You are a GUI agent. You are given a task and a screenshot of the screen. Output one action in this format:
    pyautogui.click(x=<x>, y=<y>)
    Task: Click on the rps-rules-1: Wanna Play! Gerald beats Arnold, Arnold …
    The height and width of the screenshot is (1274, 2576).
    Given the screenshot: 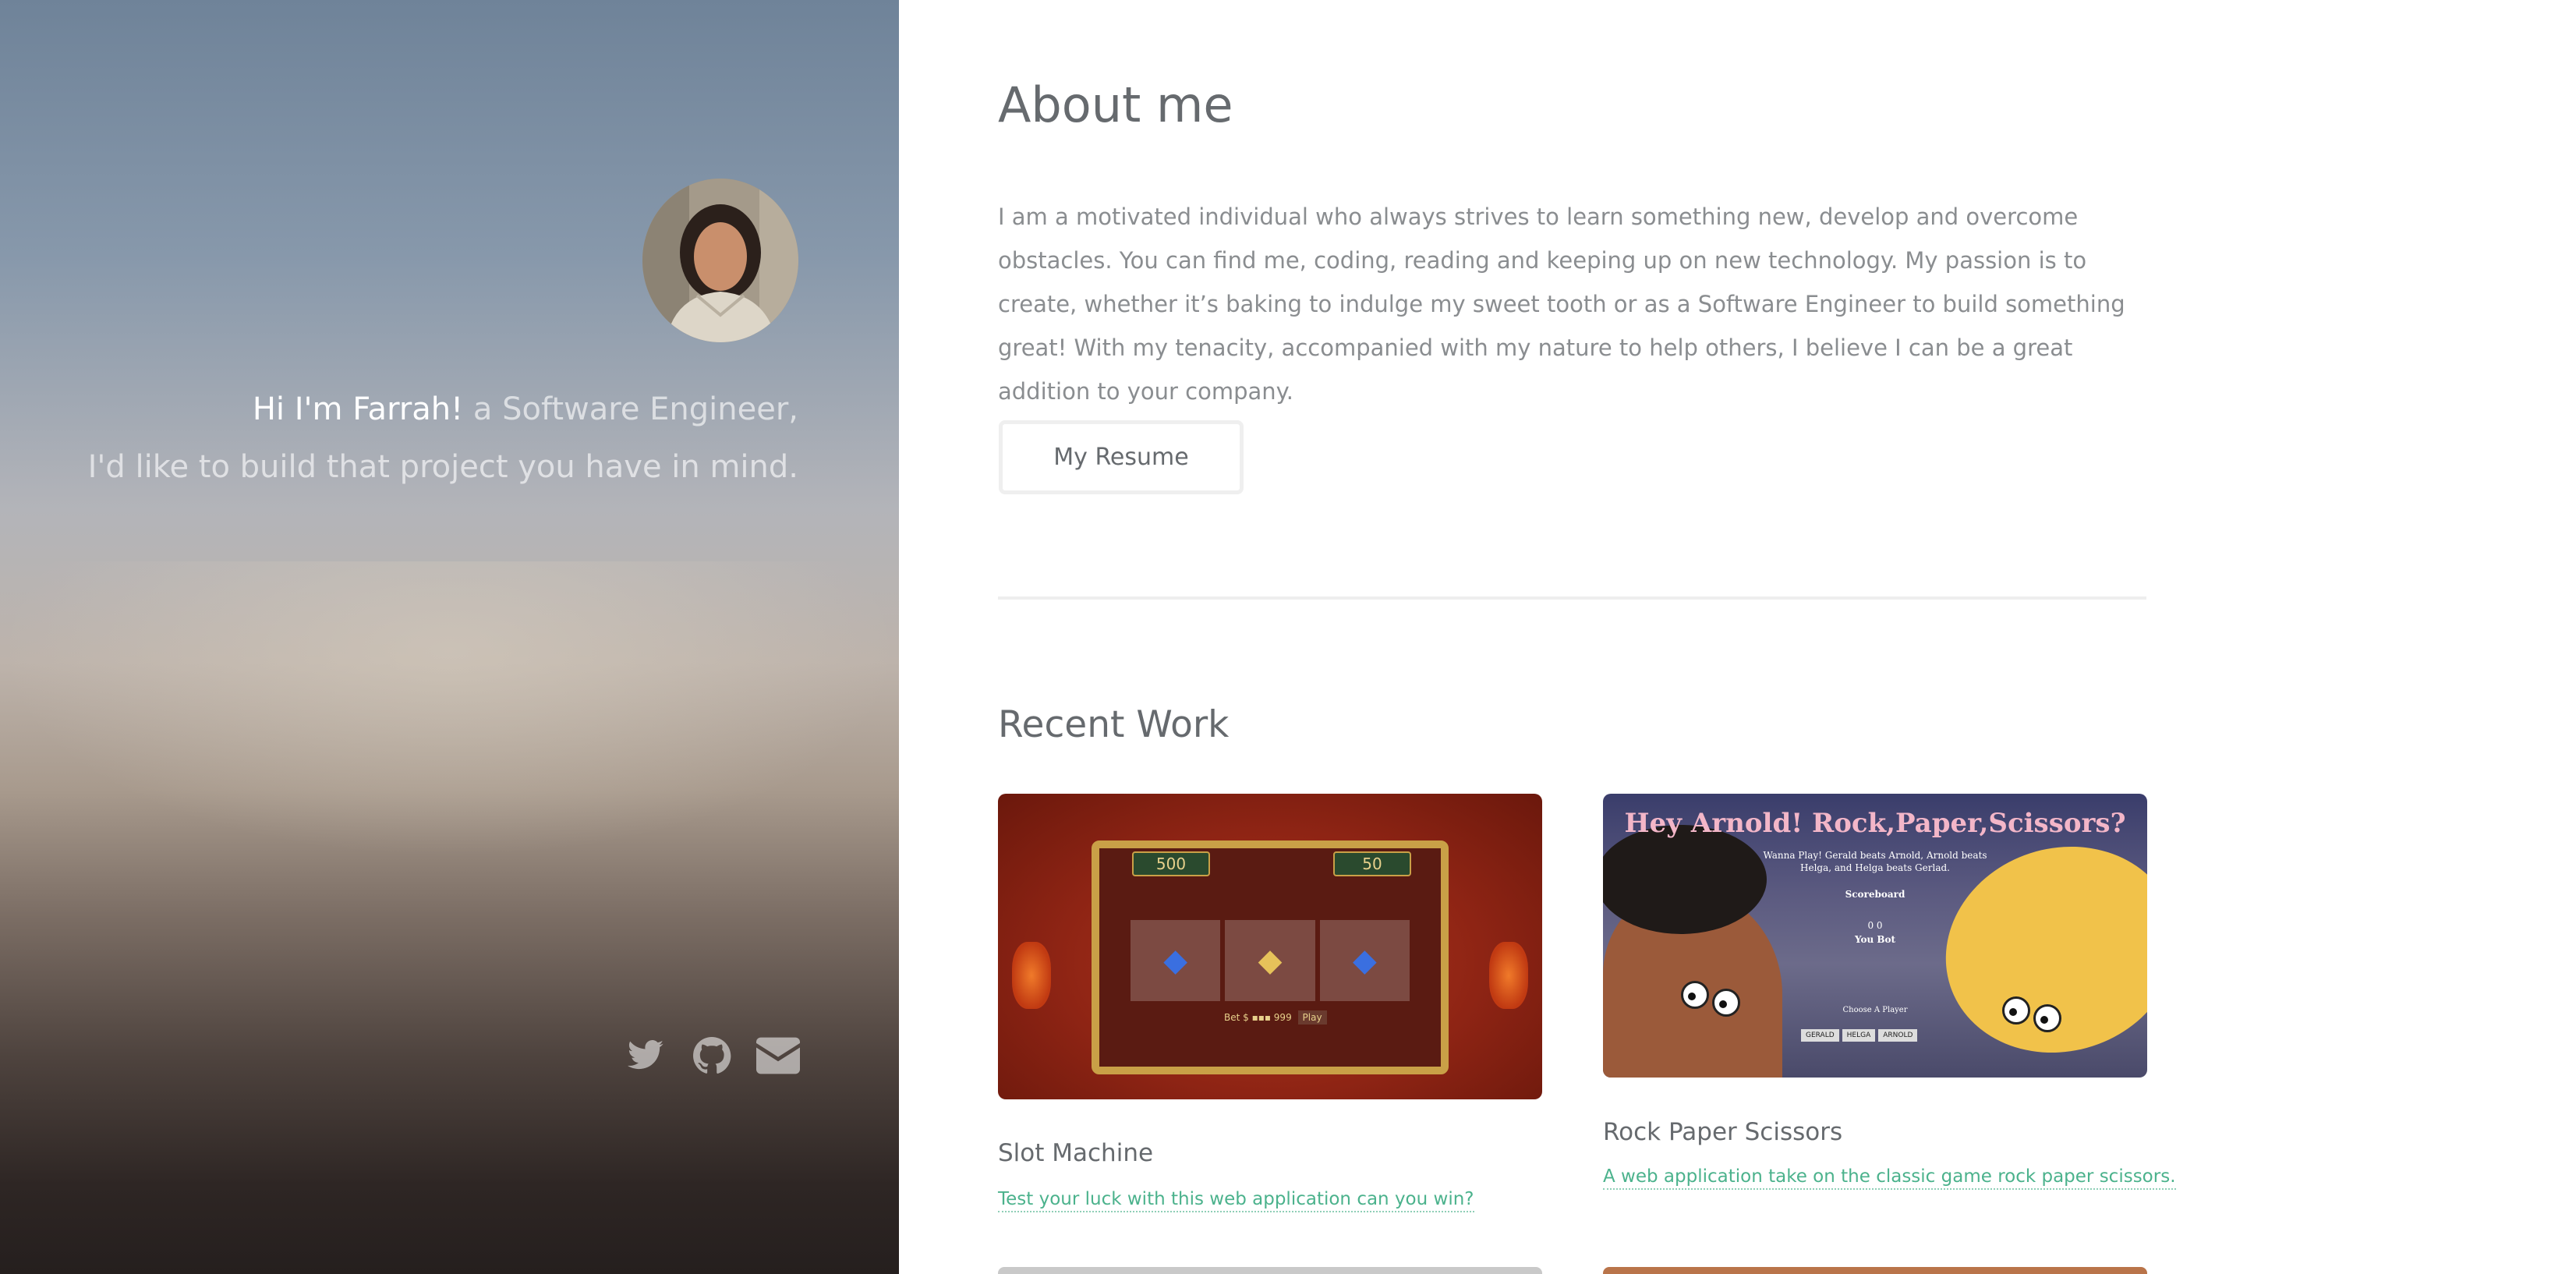 What is the action you would take?
    pyautogui.click(x=1875, y=855)
    